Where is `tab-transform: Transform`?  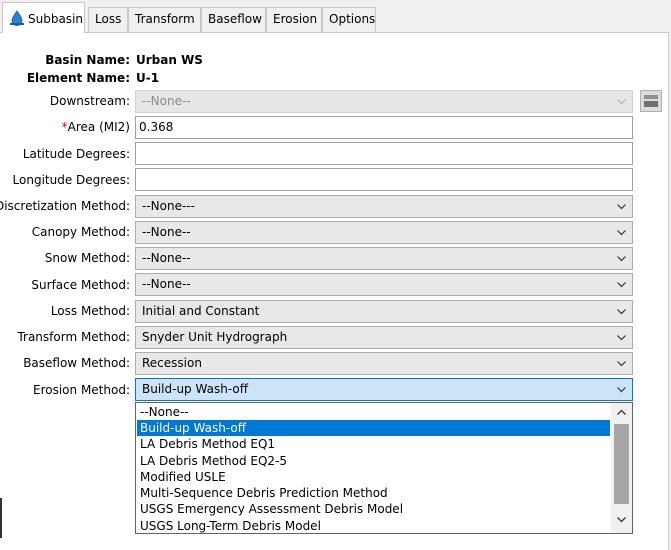
tab-transform: Transform is located at coordinates (164, 19).